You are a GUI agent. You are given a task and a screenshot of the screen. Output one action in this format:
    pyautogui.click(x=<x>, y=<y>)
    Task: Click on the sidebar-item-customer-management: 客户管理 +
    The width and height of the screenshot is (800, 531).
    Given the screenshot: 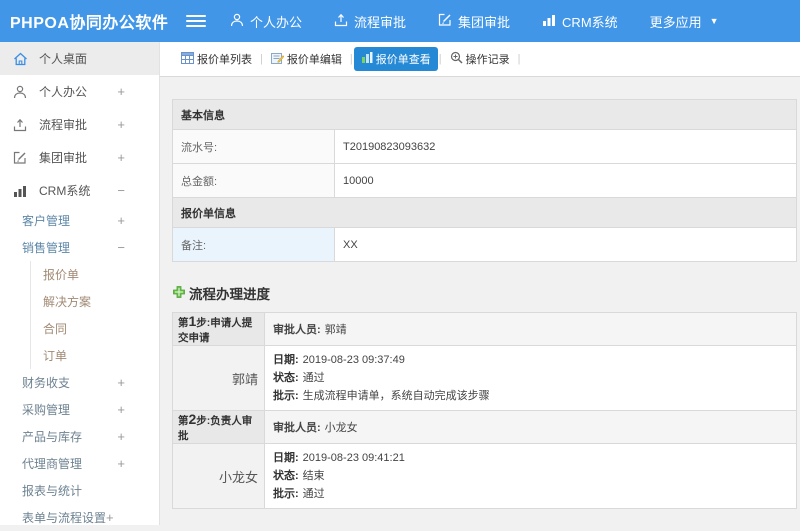 What is the action you would take?
    pyautogui.click(x=79, y=220)
    